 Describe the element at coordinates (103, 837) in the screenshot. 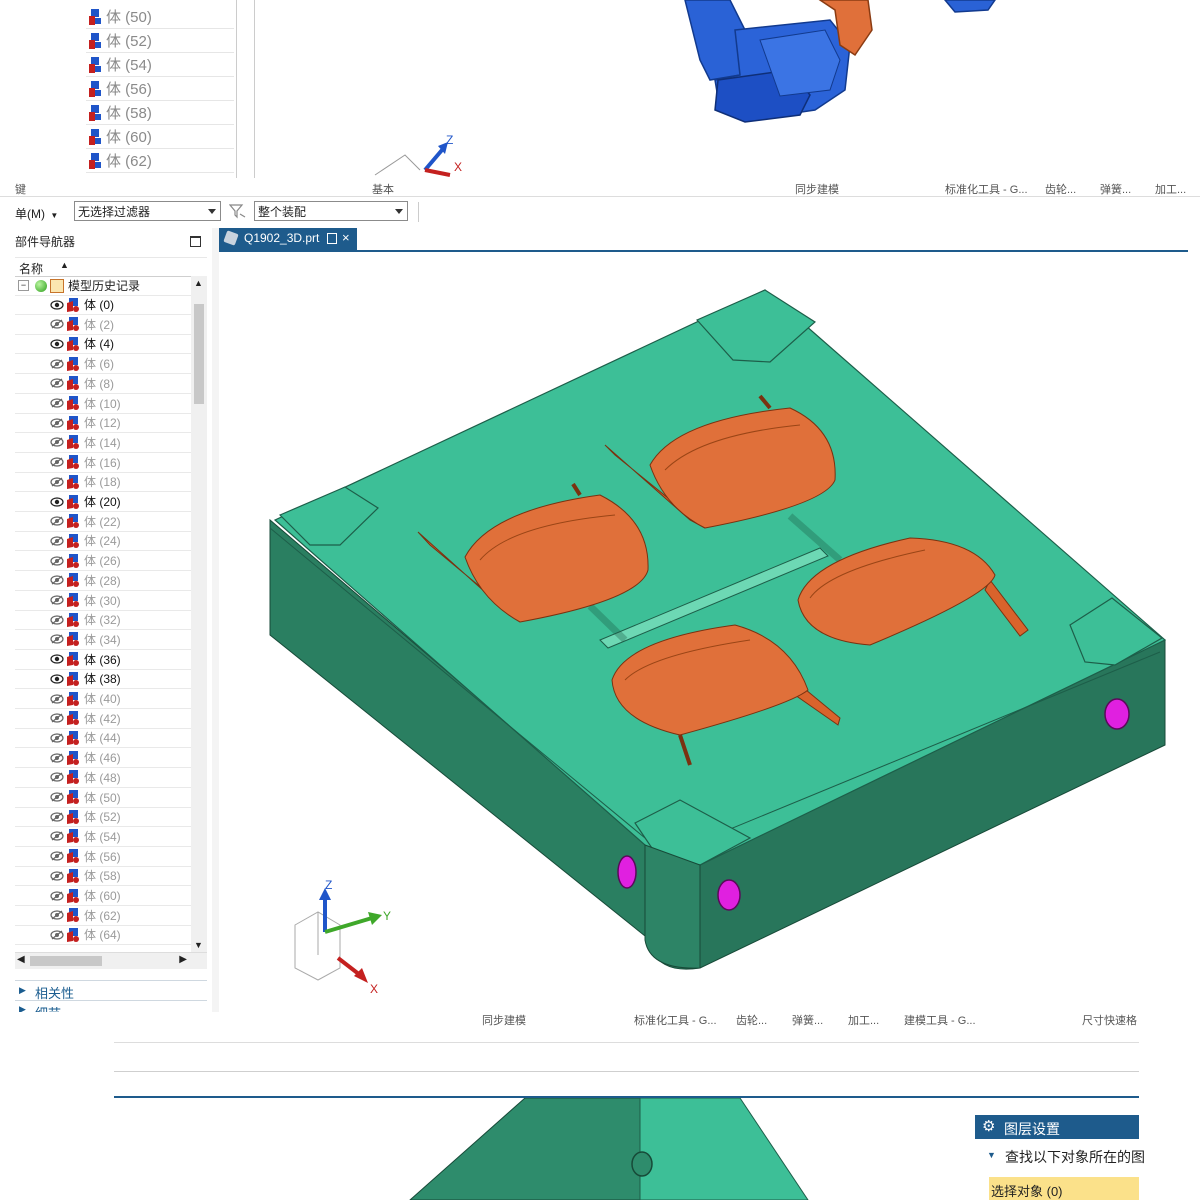

I see `tree-item-body: 体 (54)` at that location.